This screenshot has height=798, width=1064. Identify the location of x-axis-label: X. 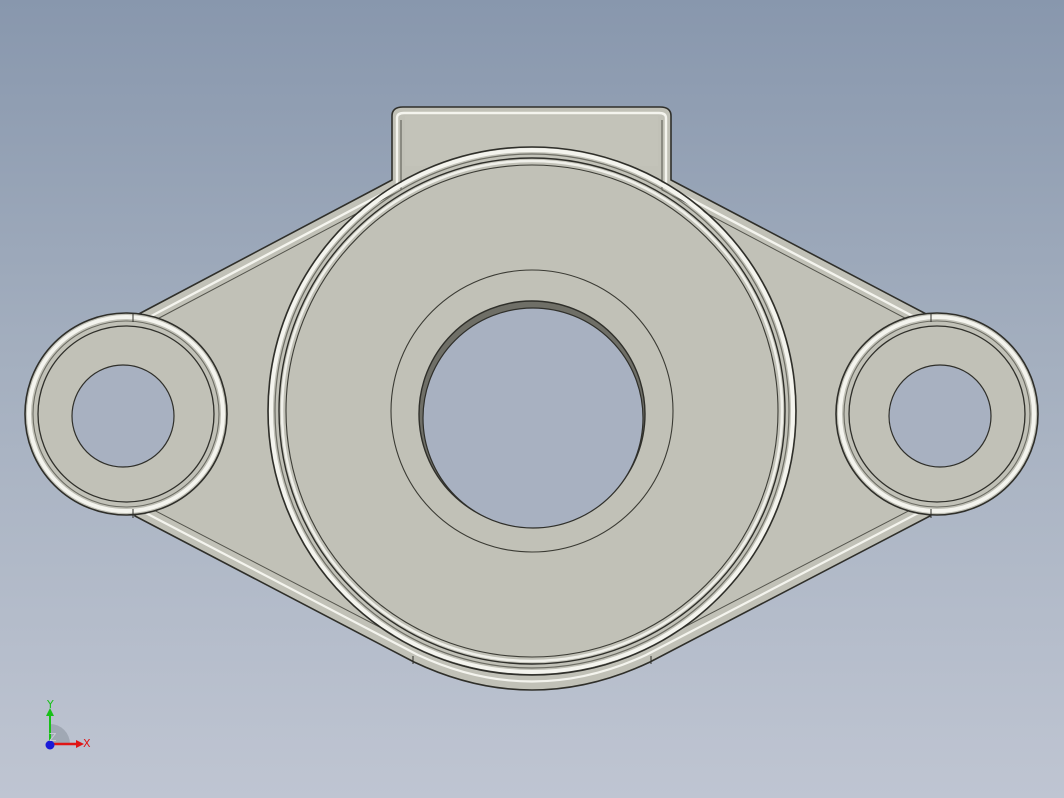
(87, 743).